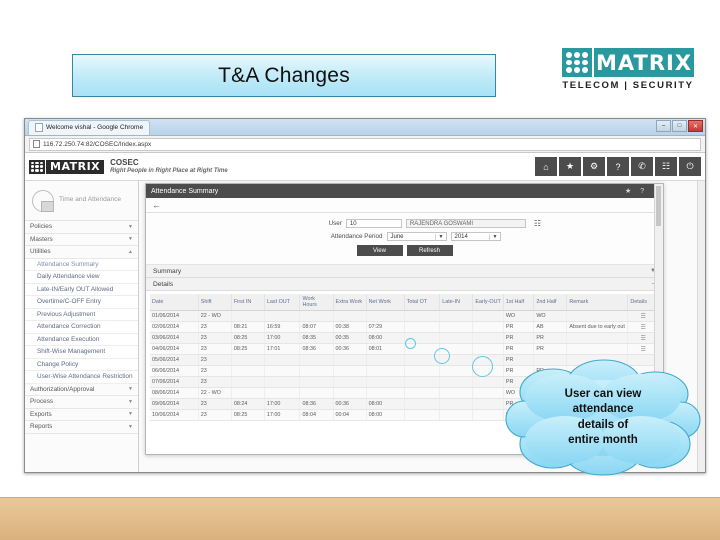  What do you see at coordinates (81, 302) in the screenshot?
I see `sidebar-item-overtime-coff-entry: Overtime/C-OFF Entry` at bounding box center [81, 302].